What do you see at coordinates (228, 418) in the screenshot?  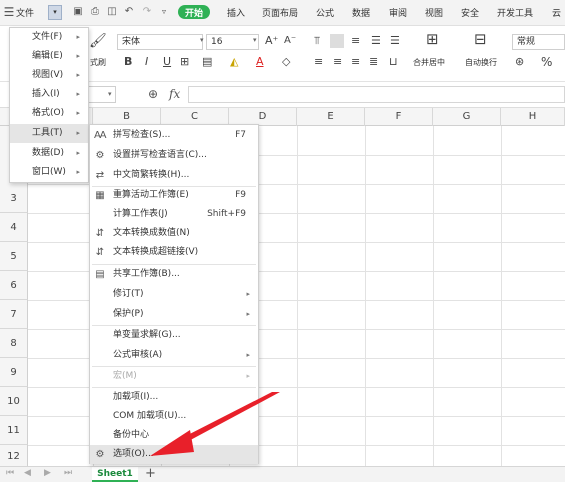 I see `arrow-shaft` at bounding box center [228, 418].